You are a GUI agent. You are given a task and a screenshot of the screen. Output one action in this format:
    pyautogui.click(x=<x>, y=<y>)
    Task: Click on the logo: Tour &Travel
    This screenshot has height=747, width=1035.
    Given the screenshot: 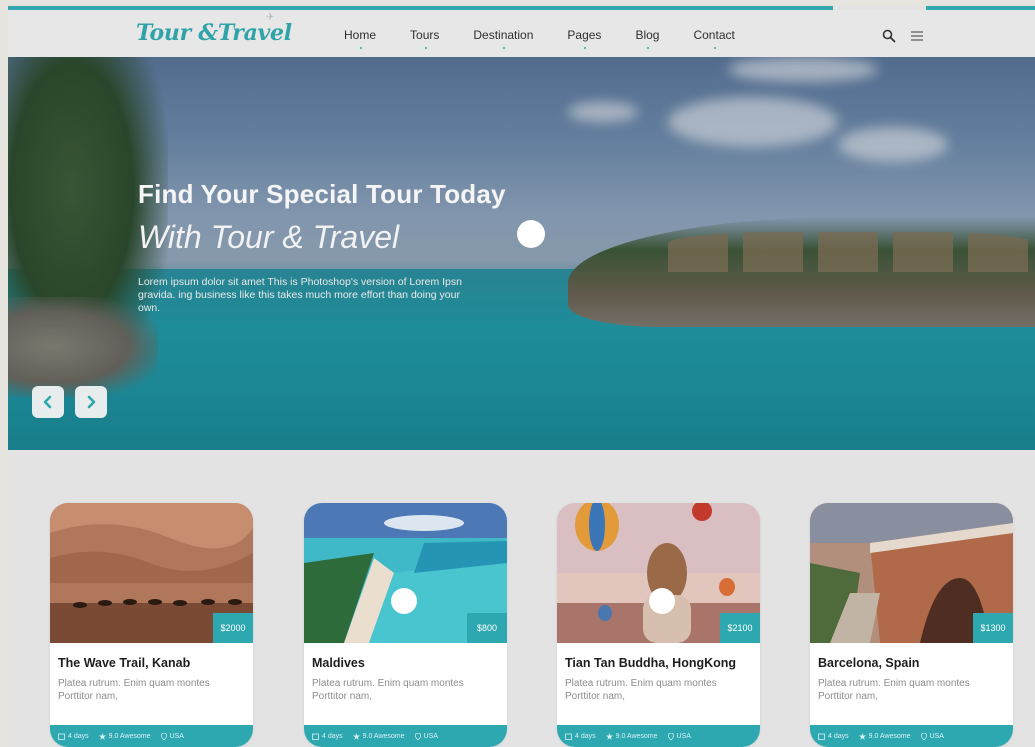 What is the action you would take?
    pyautogui.click(x=214, y=33)
    